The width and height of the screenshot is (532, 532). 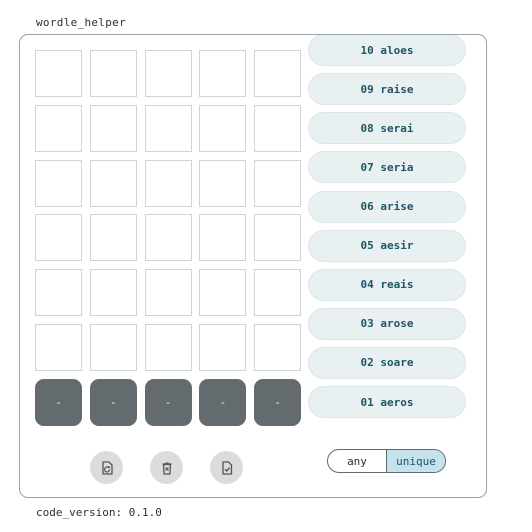 I want to click on mode-option-any: any, so click(x=357, y=461).